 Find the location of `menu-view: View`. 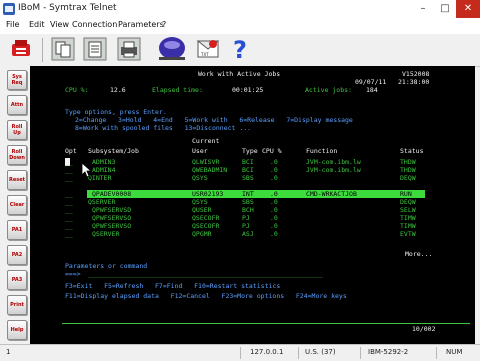

menu-view: View is located at coordinates (59, 24).